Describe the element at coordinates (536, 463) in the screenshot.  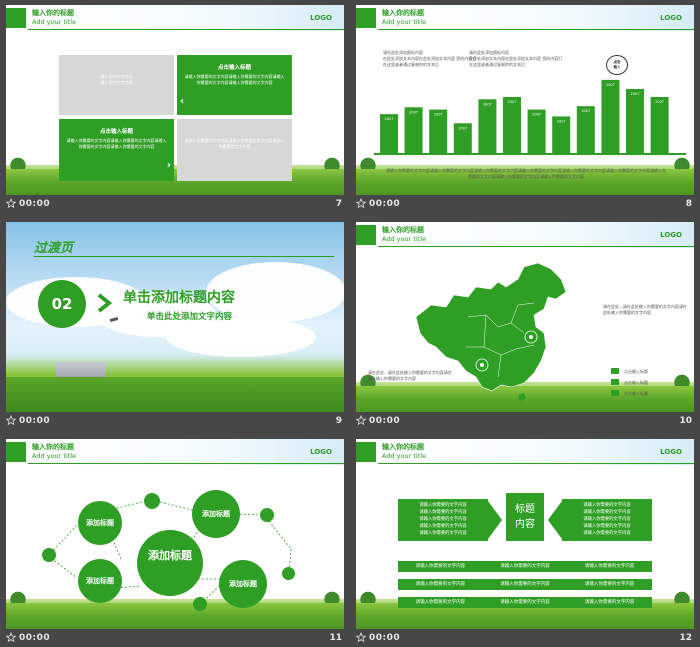
I see `header-divider` at that location.